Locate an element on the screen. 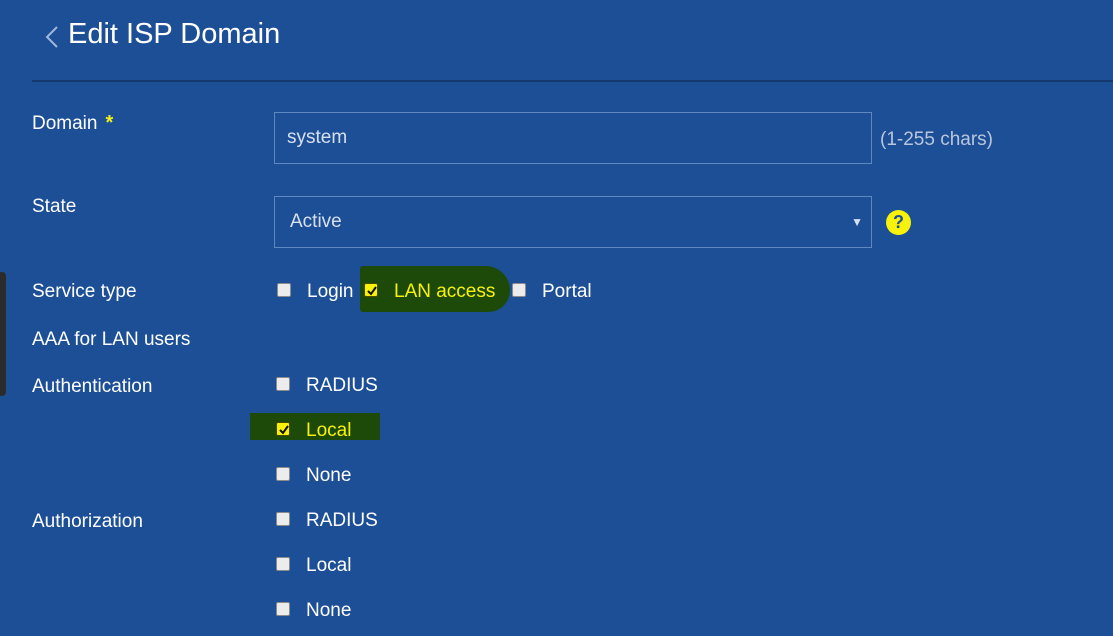  chevron-left-icon is located at coordinates (54, 37).